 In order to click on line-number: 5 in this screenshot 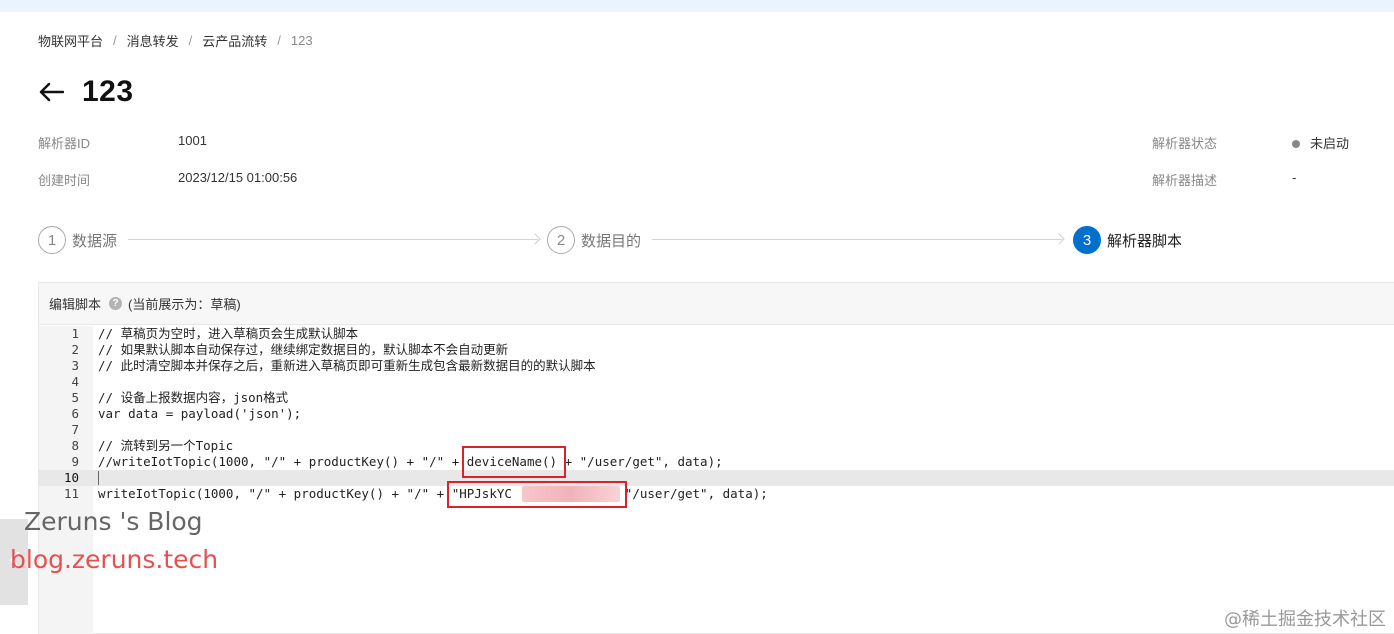, I will do `click(75, 397)`.